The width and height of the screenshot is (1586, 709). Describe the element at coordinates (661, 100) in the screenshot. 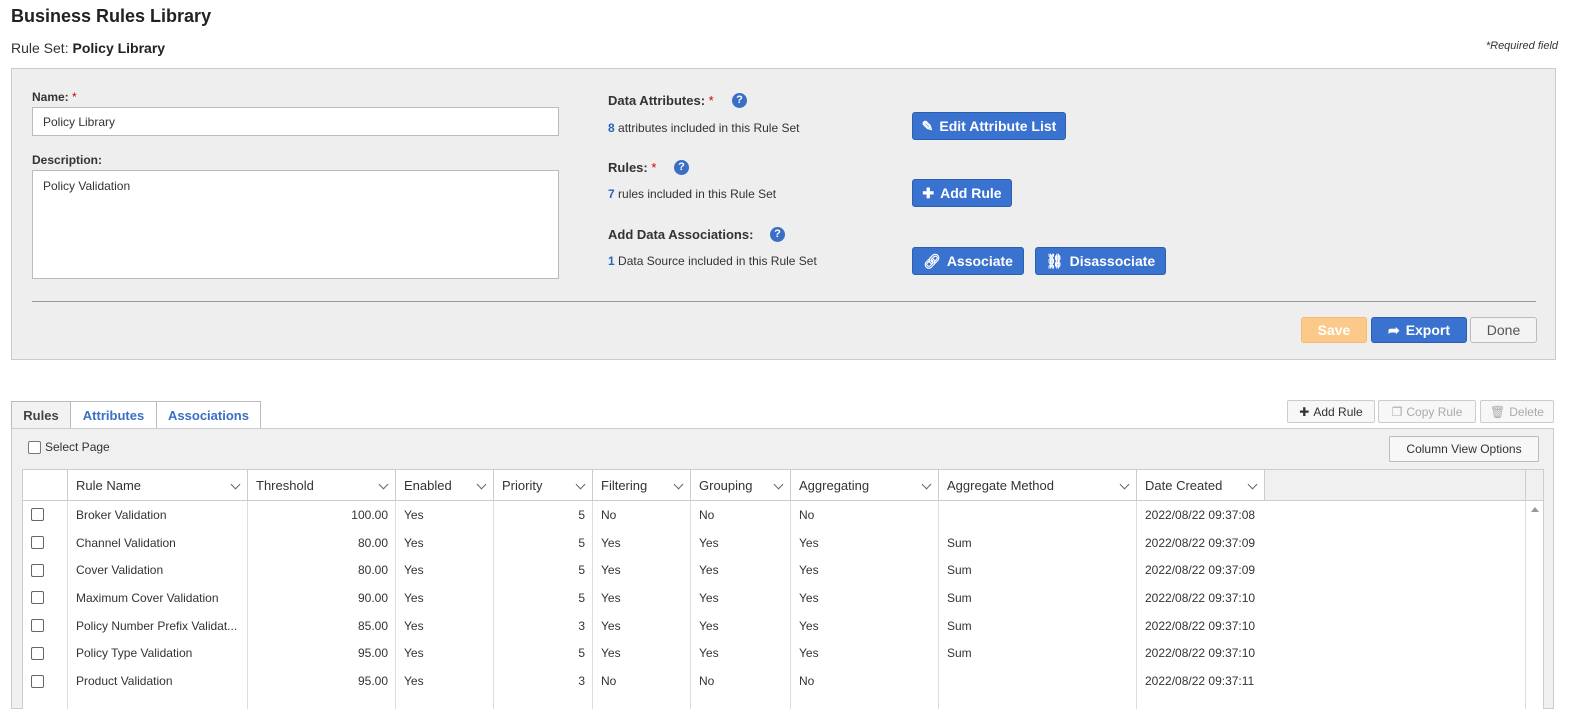

I see `data-attributes-label: Data Attributes: *` at that location.